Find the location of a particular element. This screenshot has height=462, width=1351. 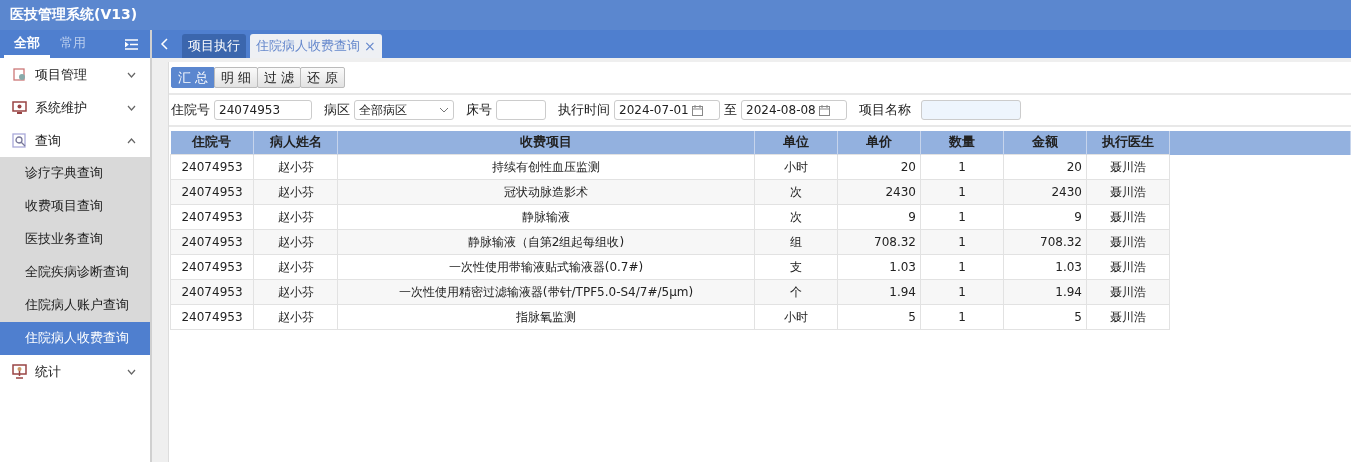

toolbar-button: 过 滤 is located at coordinates (279, 77).